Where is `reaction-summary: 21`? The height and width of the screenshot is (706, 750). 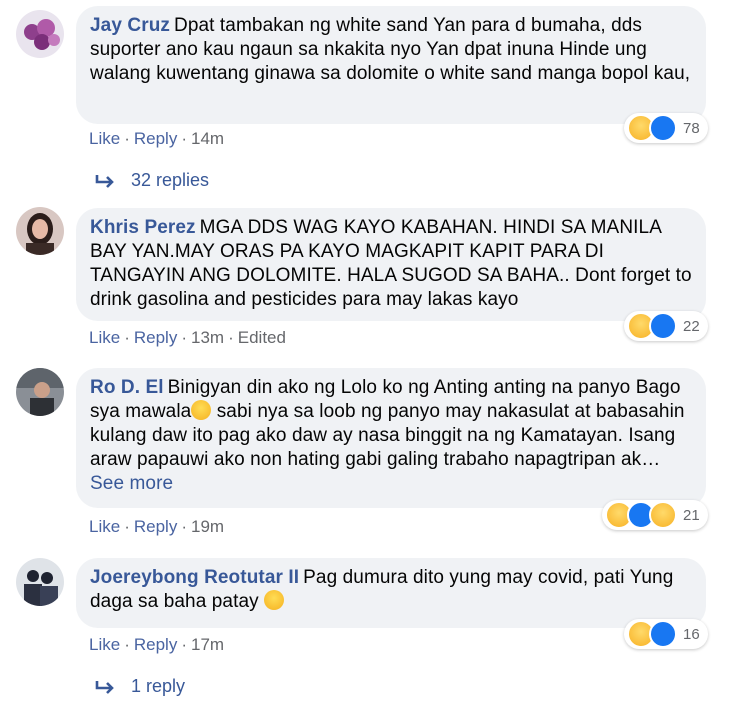
reaction-summary: 21 is located at coordinates (655, 515).